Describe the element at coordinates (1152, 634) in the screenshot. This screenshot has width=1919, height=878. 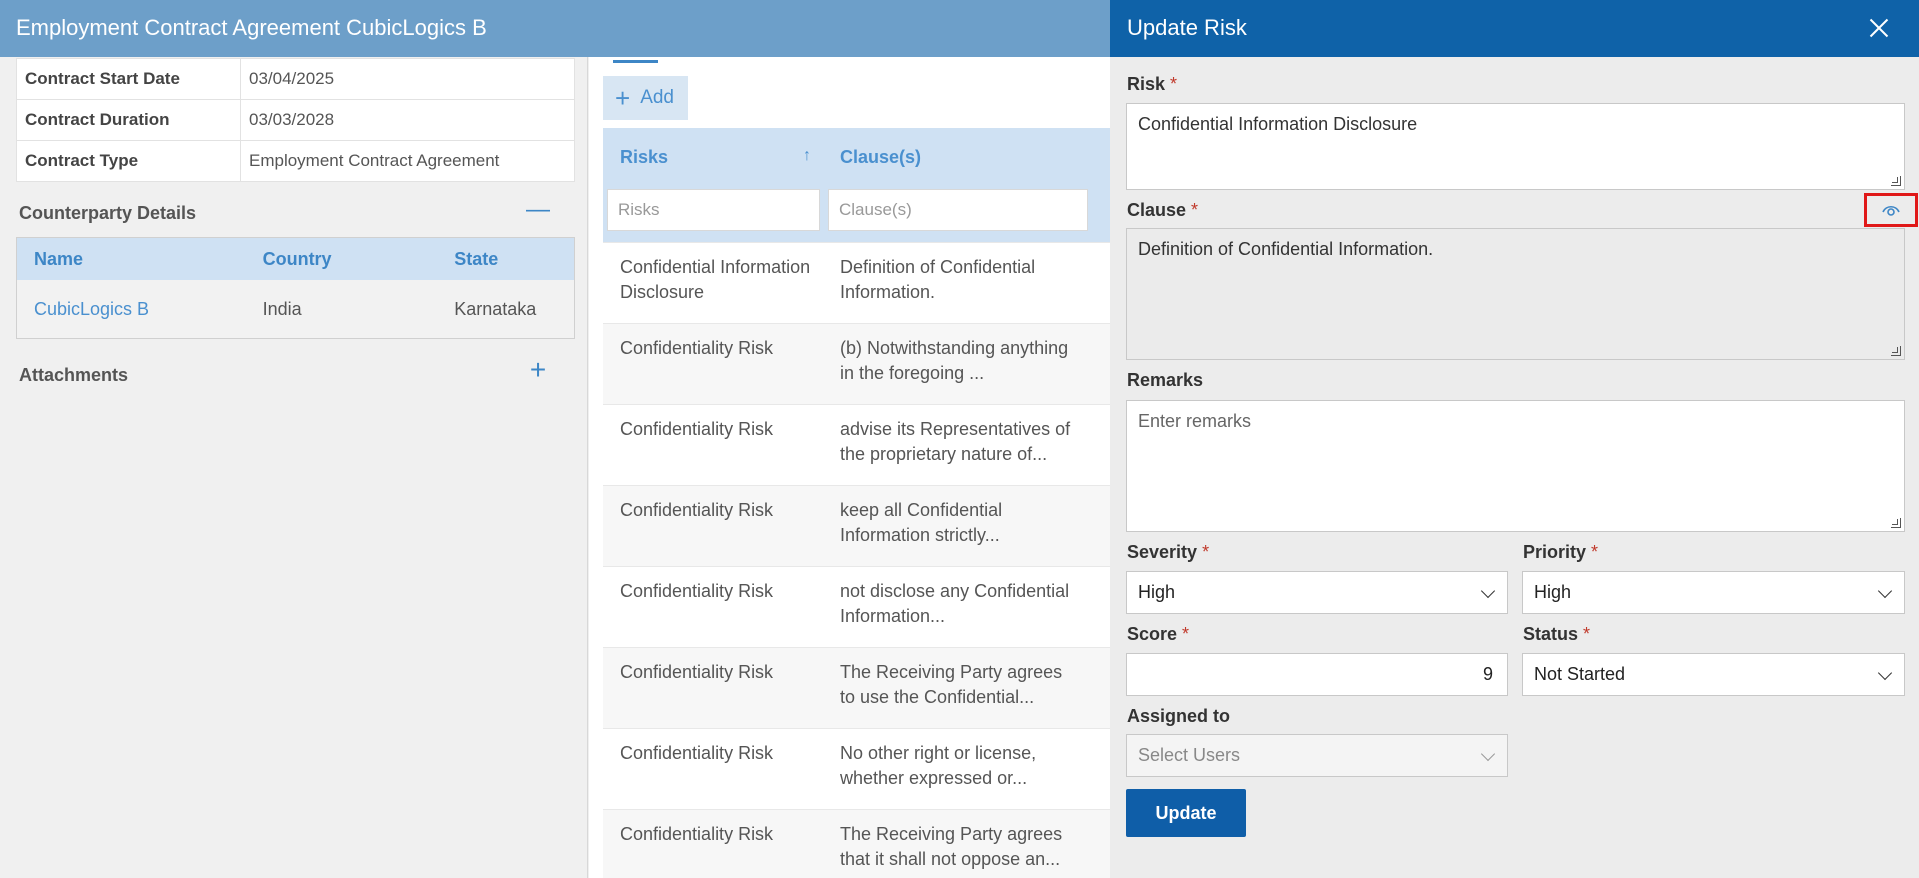
I see `score-label-text: Score` at that location.